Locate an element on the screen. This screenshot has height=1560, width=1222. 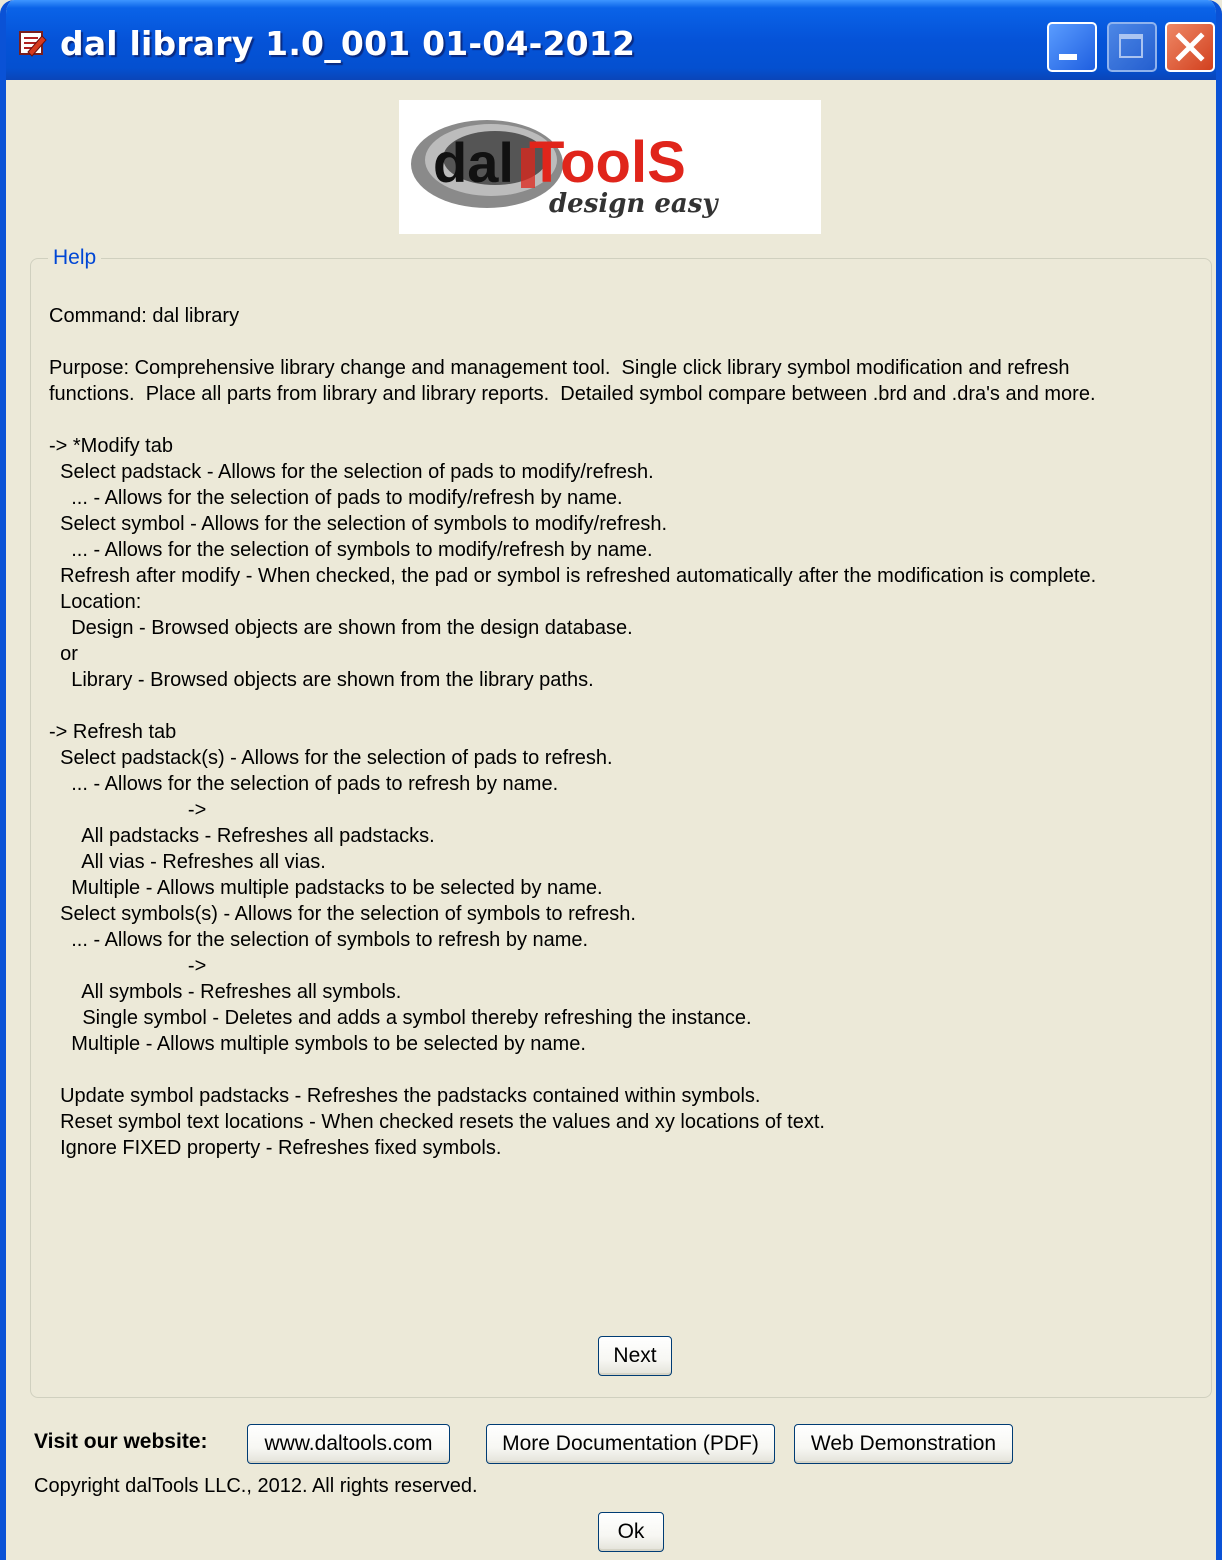
logo-tagline: design easy is located at coordinates (634, 204).